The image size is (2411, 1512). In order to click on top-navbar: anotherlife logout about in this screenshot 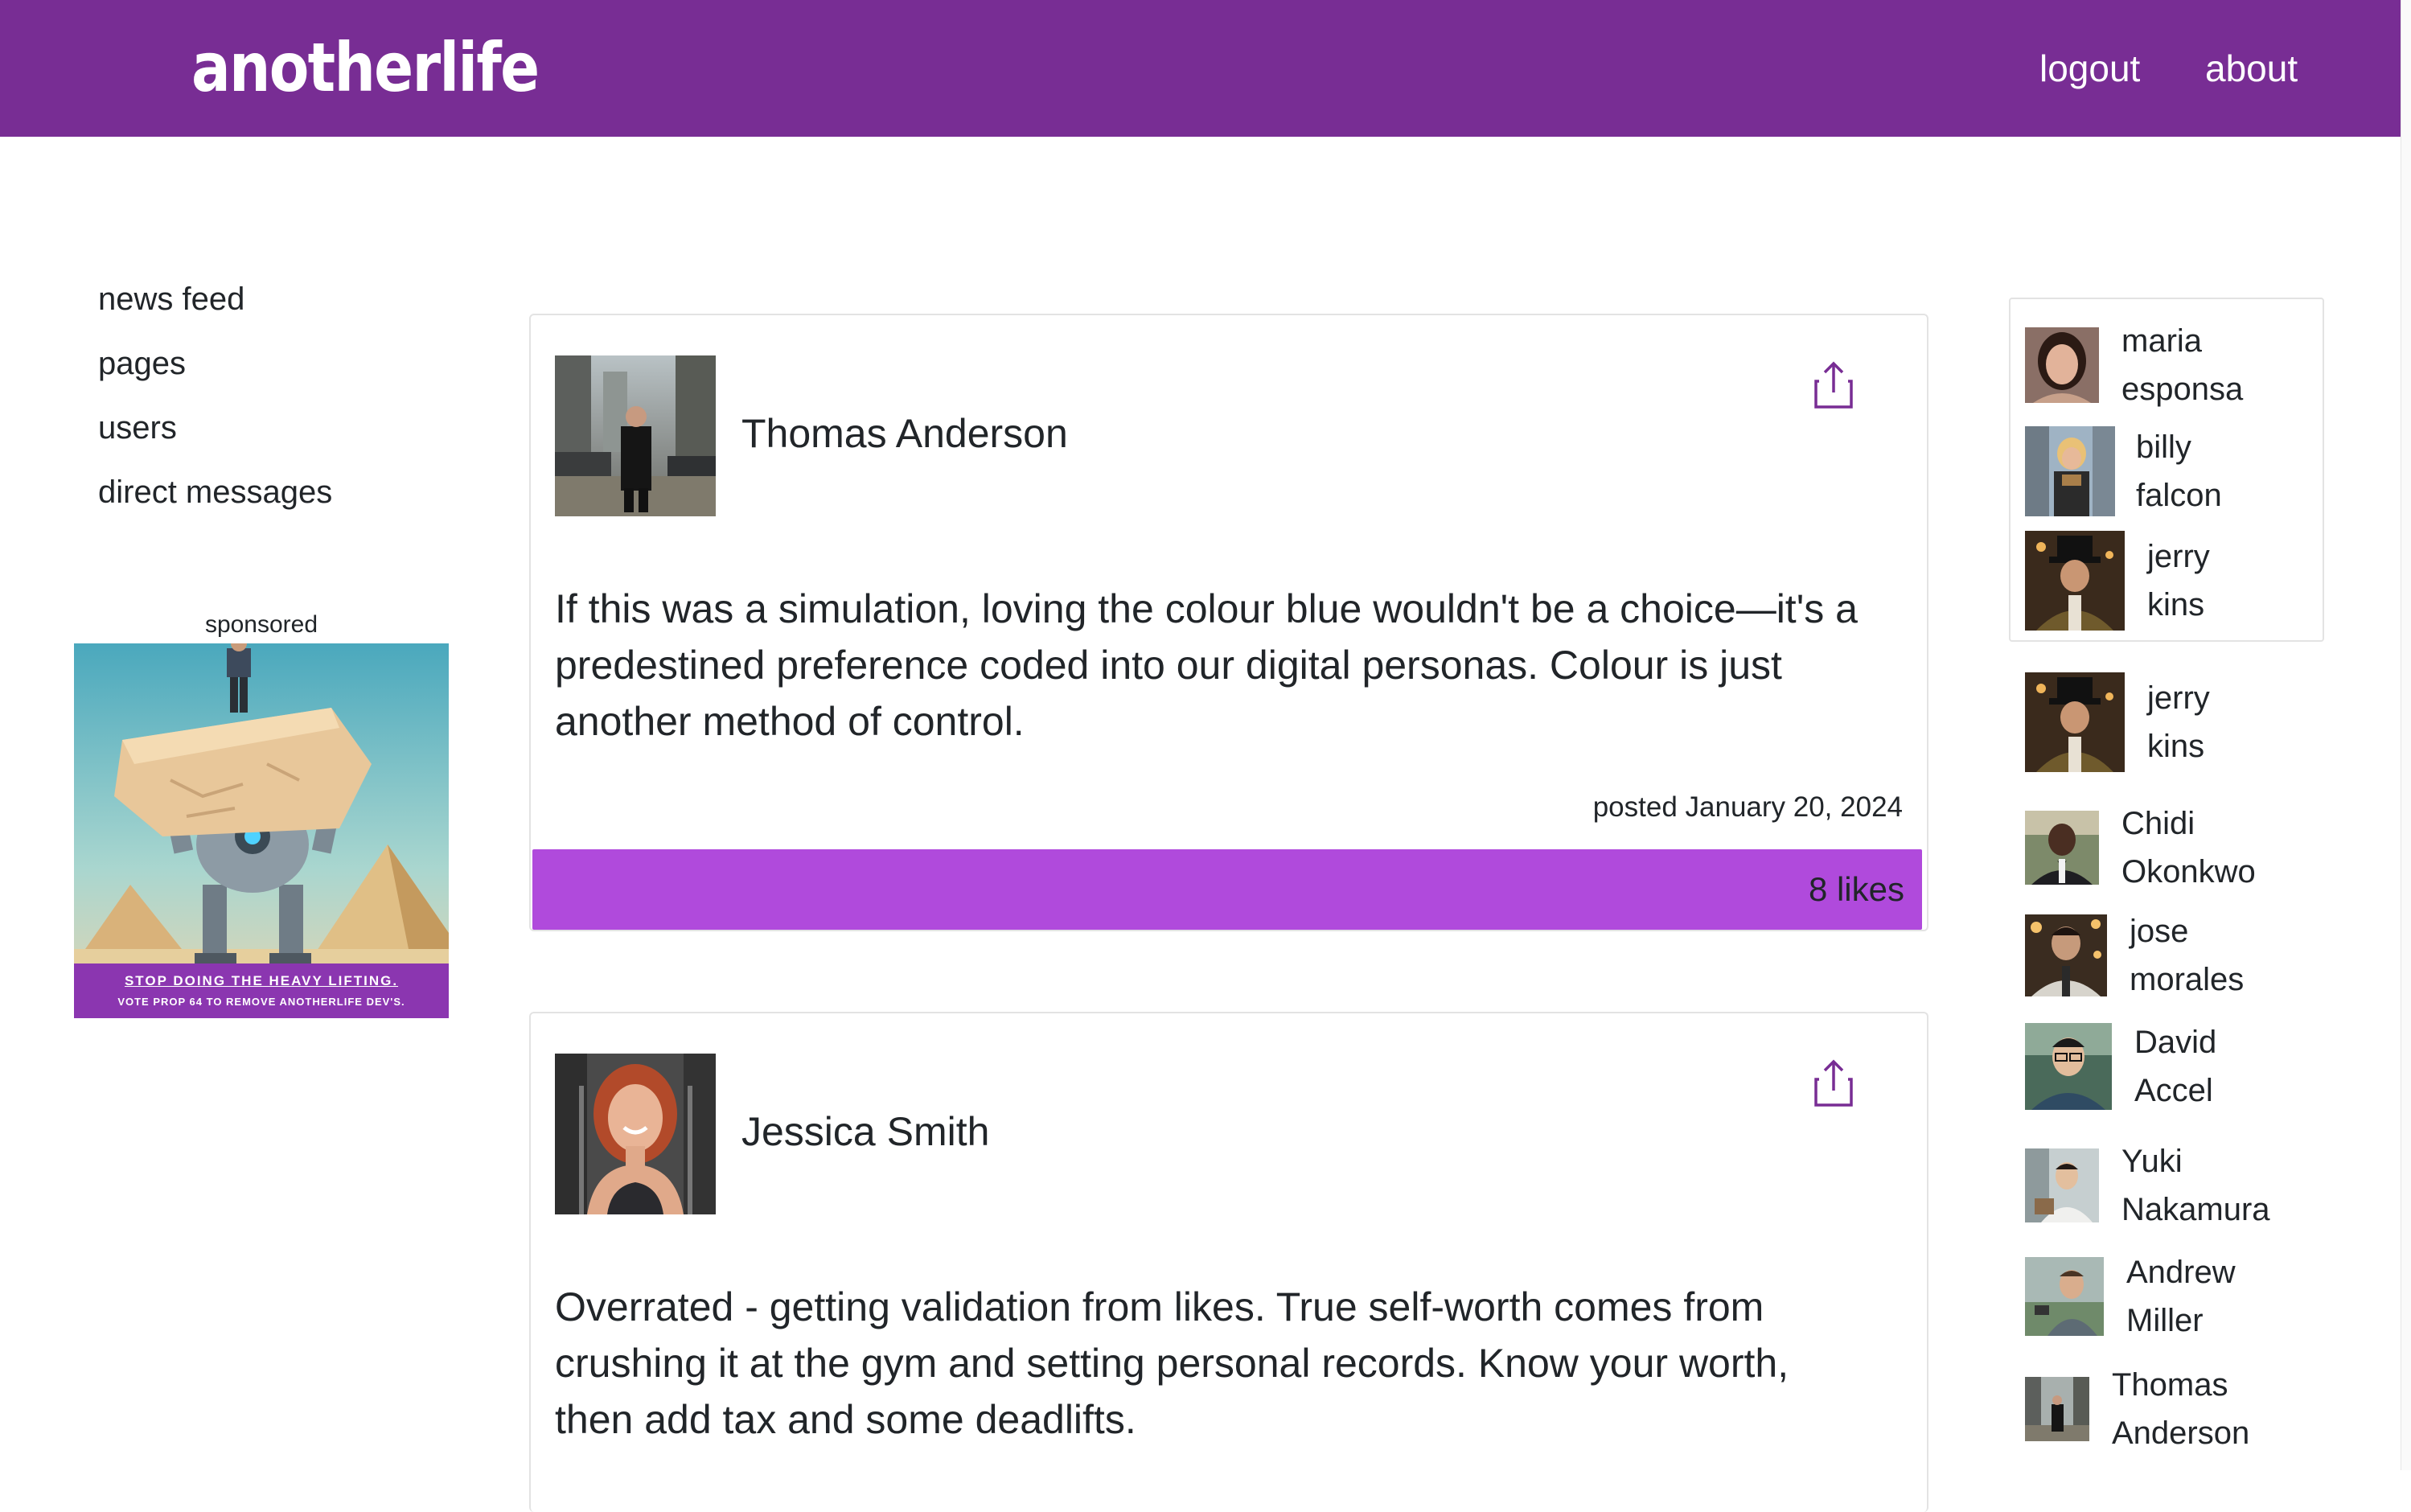, I will do `click(1200, 69)`.